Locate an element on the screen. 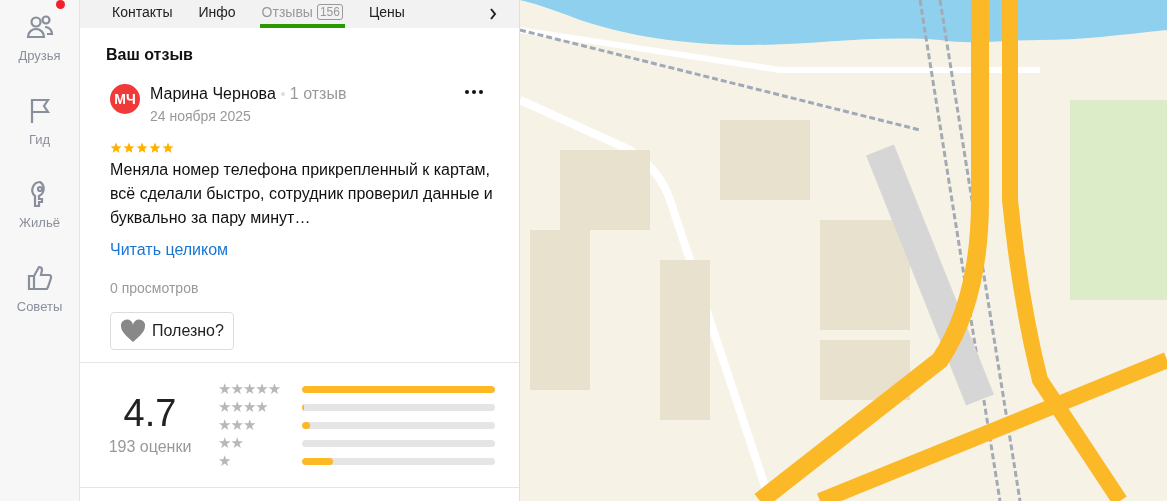 The height and width of the screenshot is (501, 1167). tab: Контакты is located at coordinates (142, 14).